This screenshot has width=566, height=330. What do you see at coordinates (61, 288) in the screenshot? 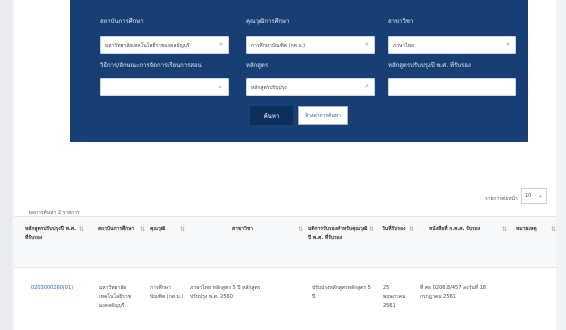
I see `row-cert-link: 0203000260(01)` at bounding box center [61, 288].